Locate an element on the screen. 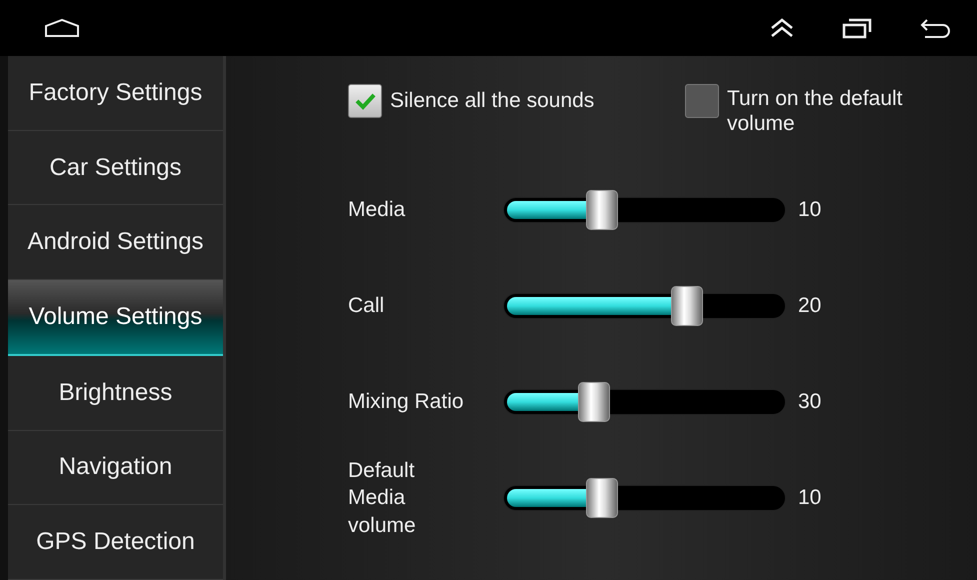 Image resolution: width=977 pixels, height=580 pixels. sidebar-item: Android Settings is located at coordinates (115, 242).